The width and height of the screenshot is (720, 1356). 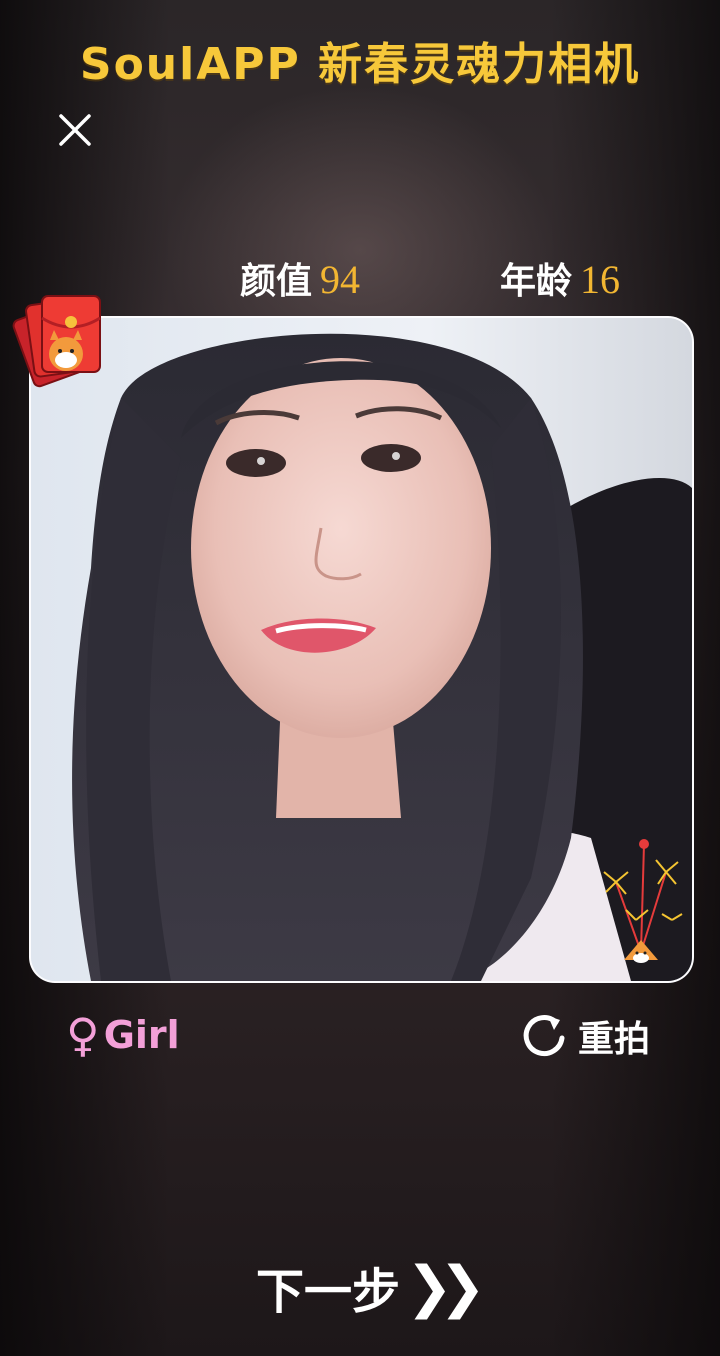 I want to click on age-label: 年龄, so click(x=536, y=281).